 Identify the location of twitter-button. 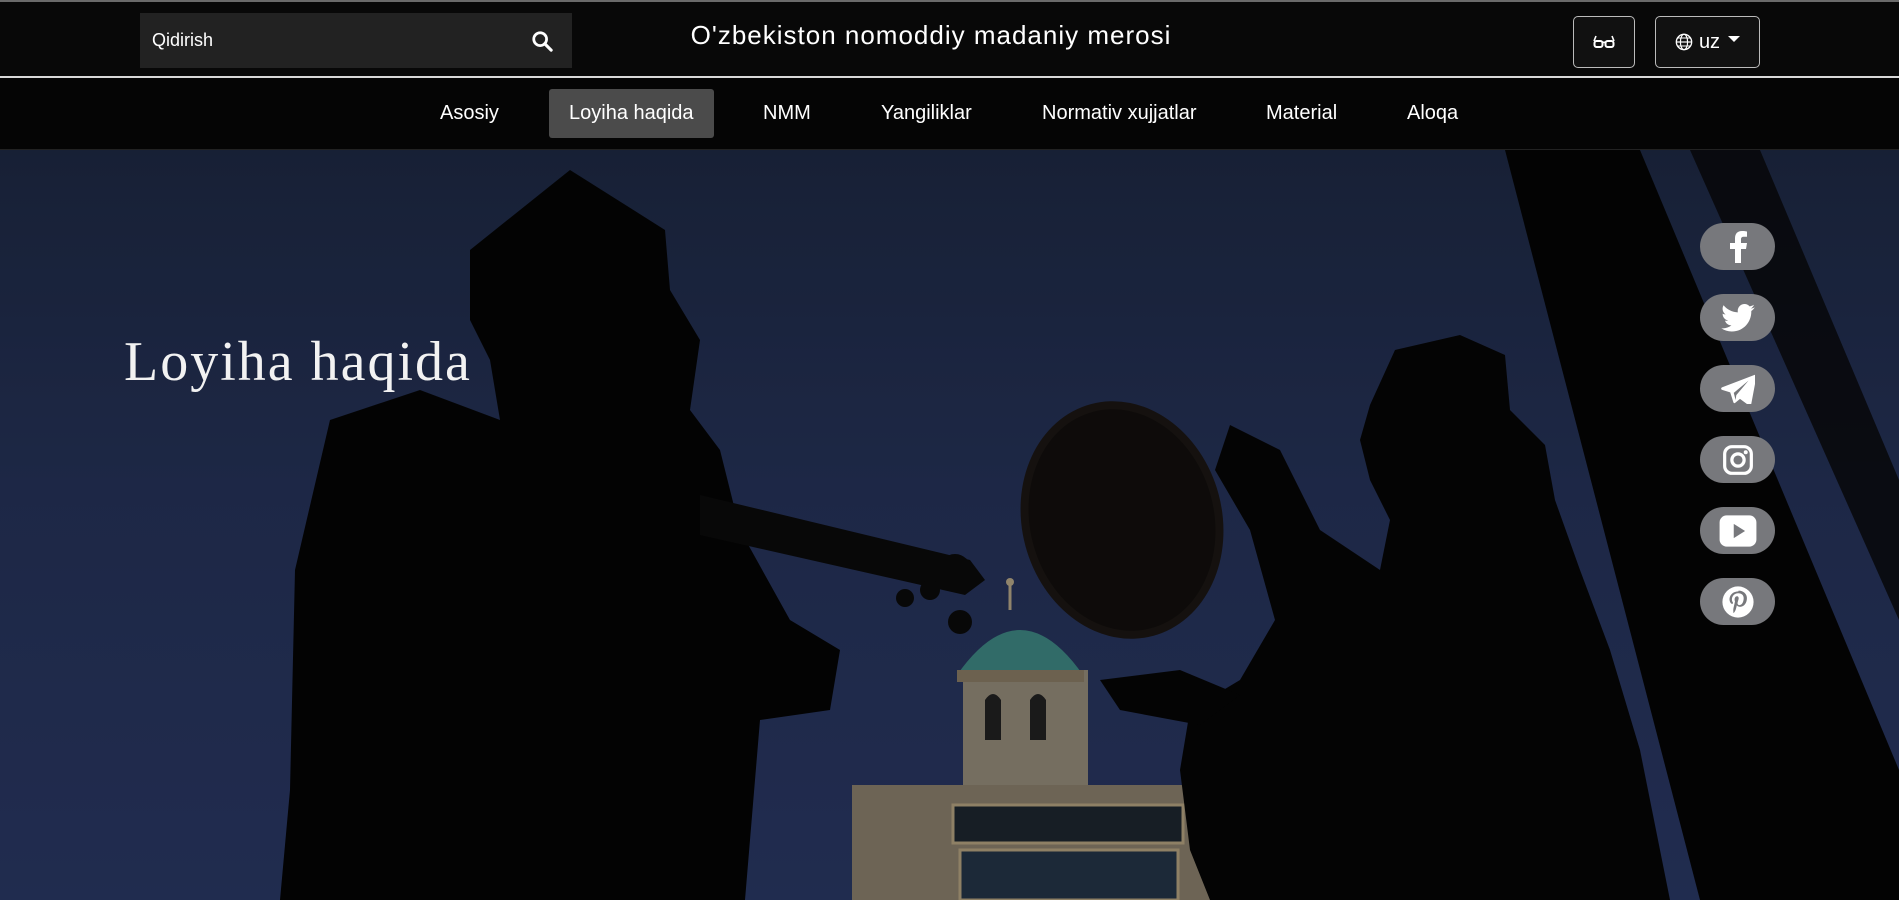
(1737, 317).